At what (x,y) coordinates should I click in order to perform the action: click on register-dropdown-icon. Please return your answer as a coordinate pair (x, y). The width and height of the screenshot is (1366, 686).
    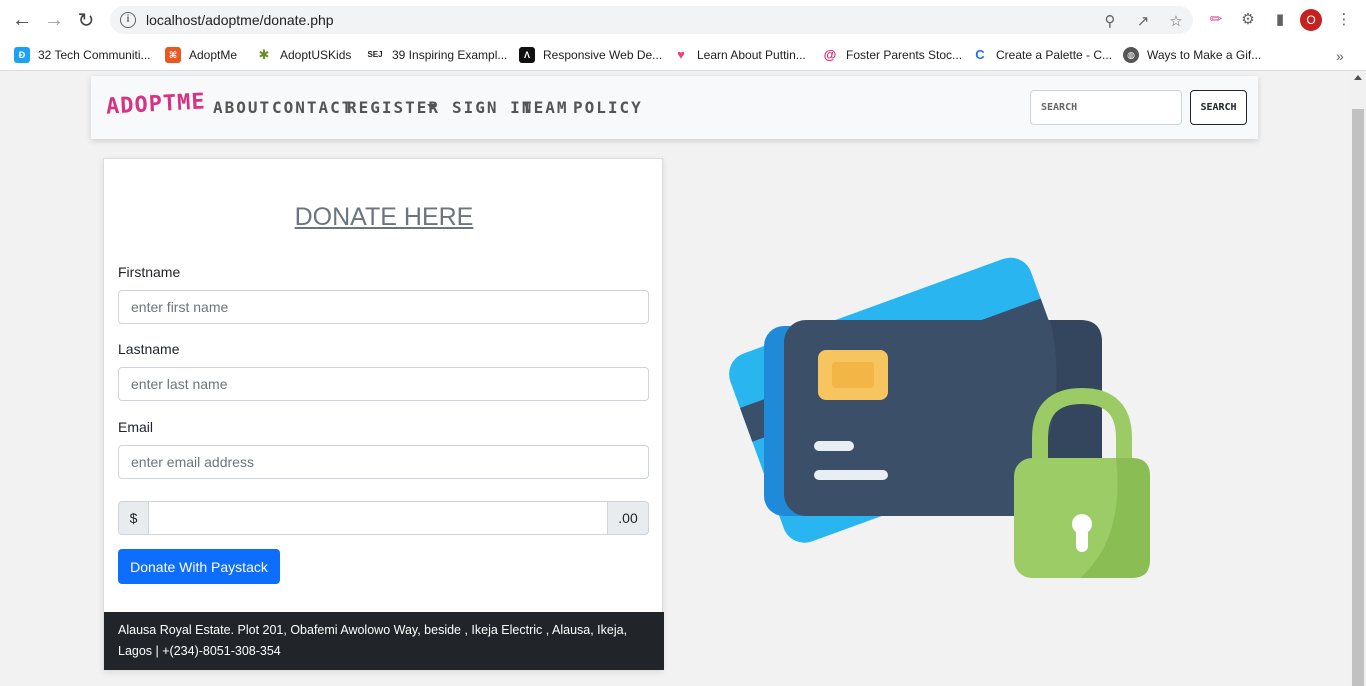
    Looking at the image, I should click on (432, 107).